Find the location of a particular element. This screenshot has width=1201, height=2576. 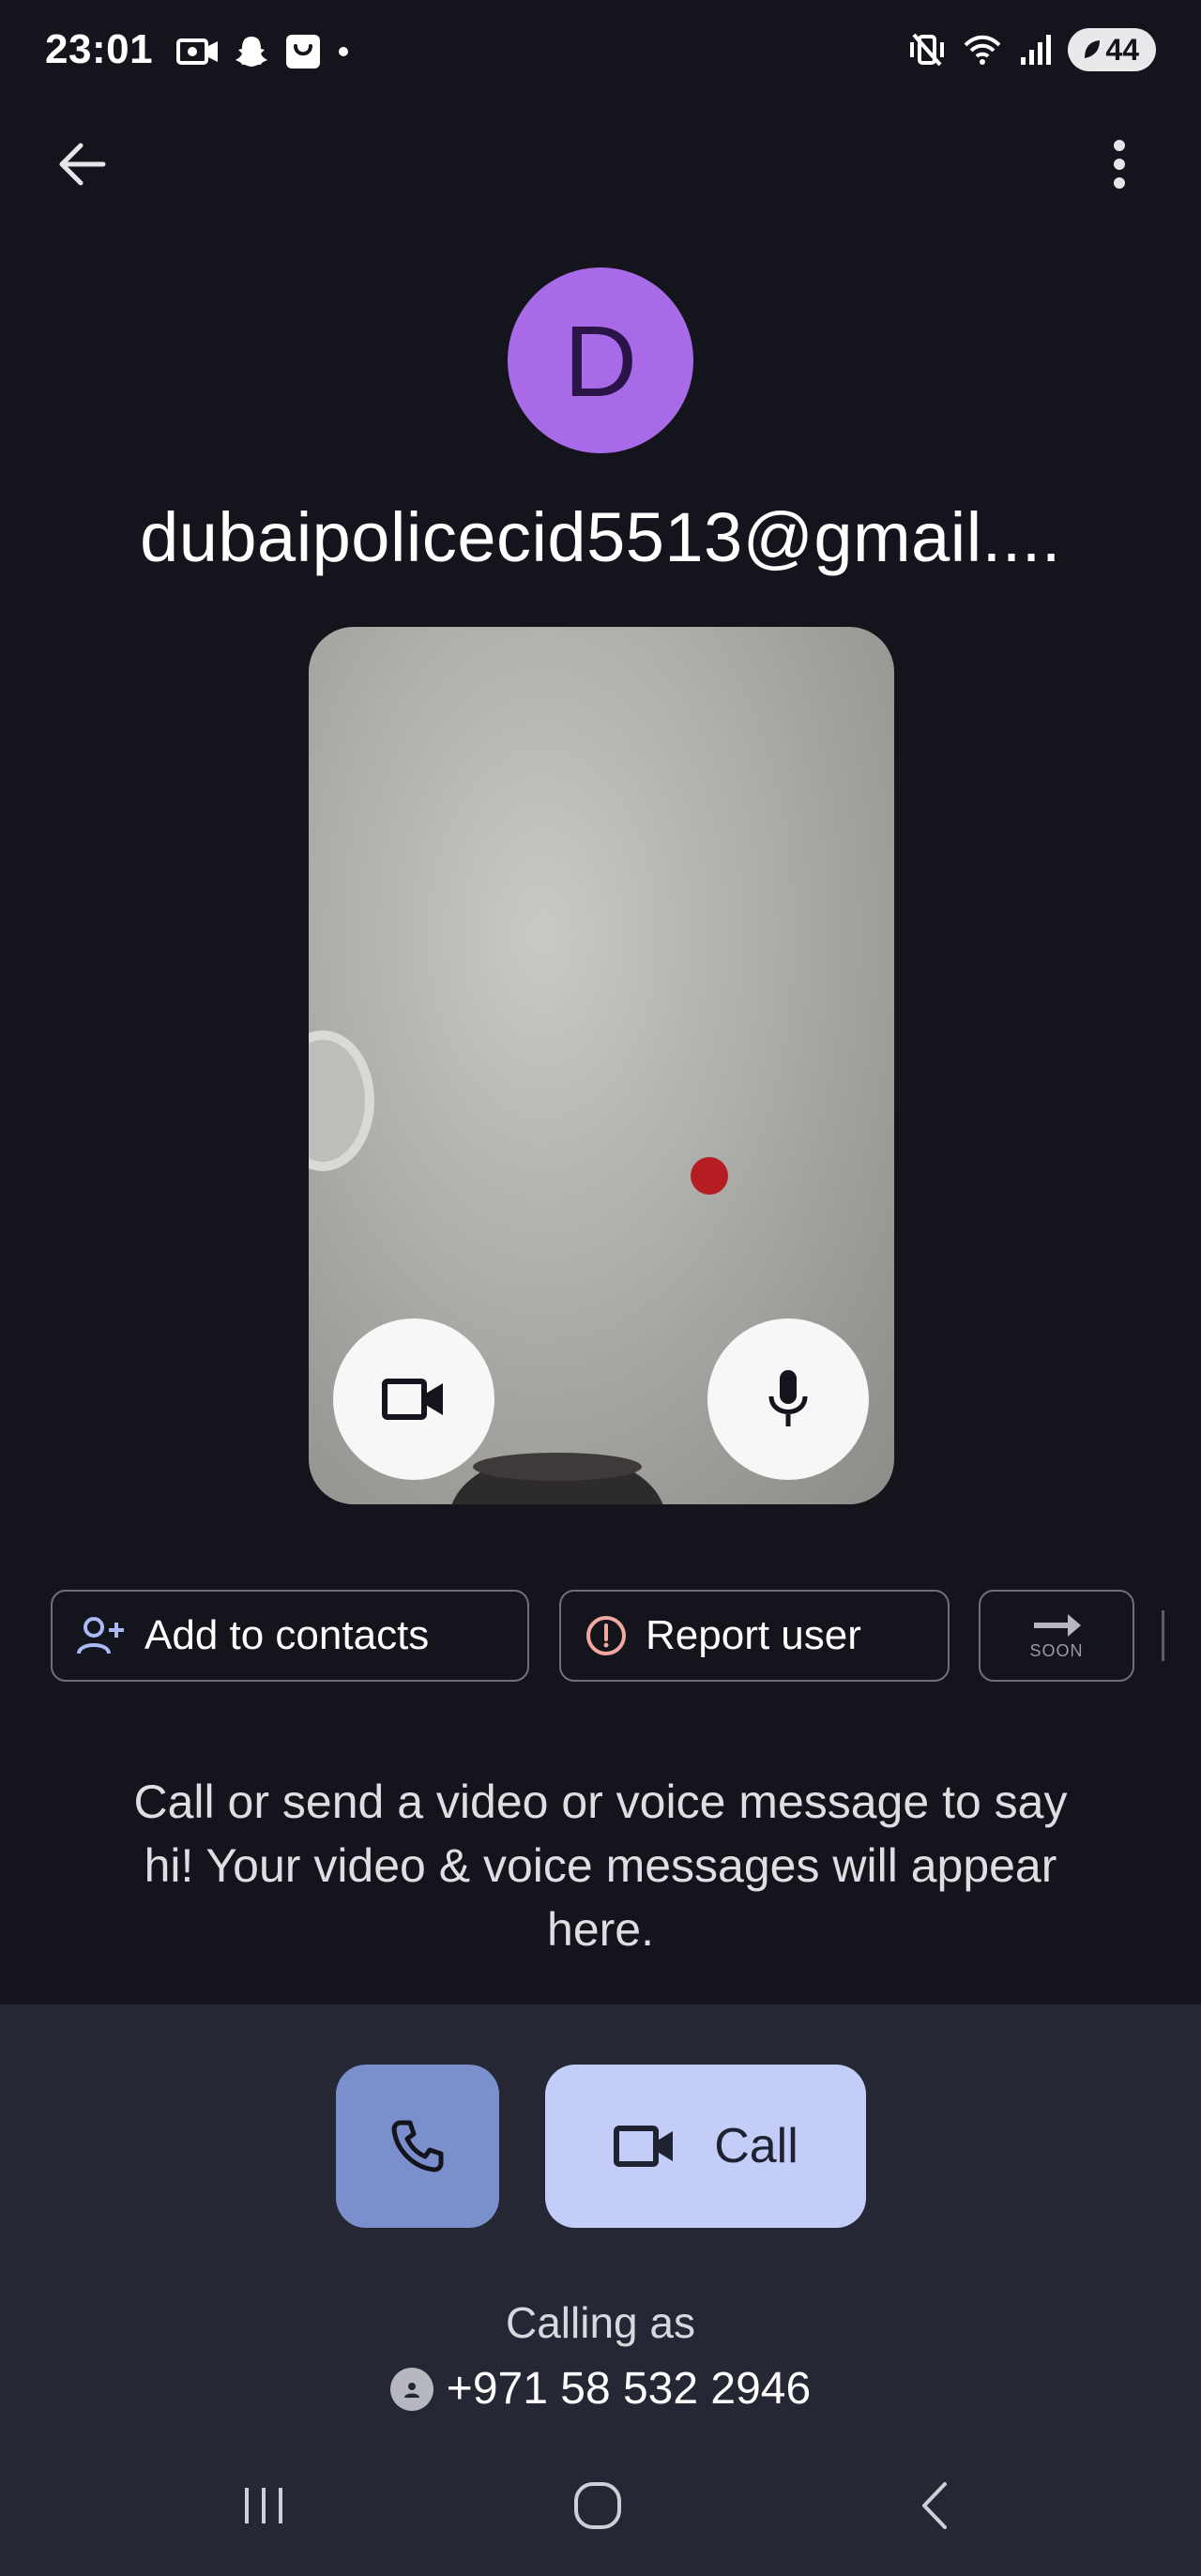

report-user-label: Report user is located at coordinates (753, 1635).